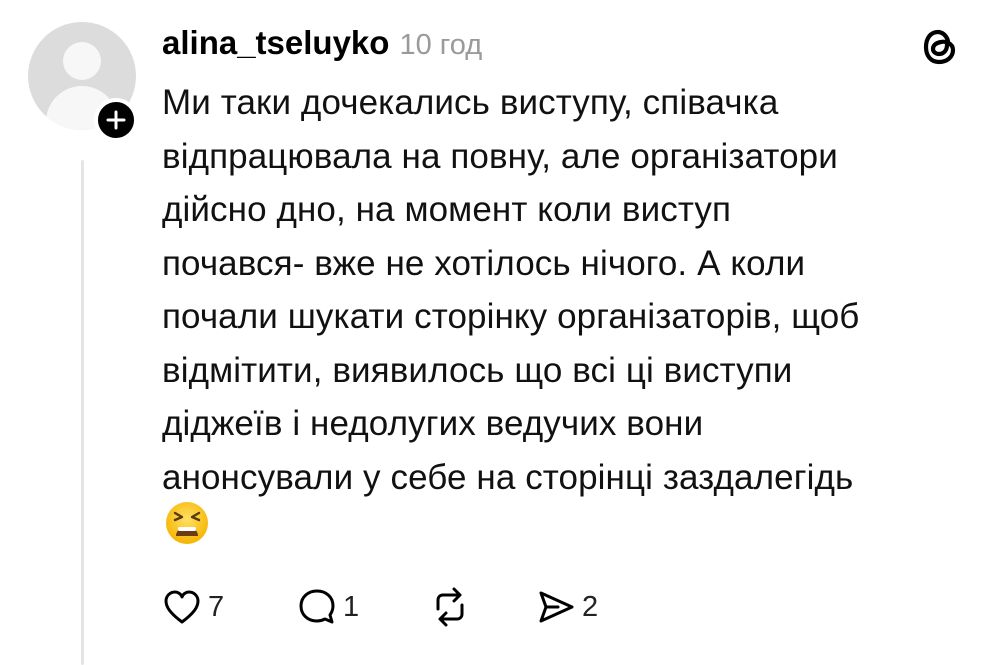 Image resolution: width=1000 pixels, height=665 pixels. I want to click on post-line: діджеїв і недолугих ведучих вони, so click(433, 423).